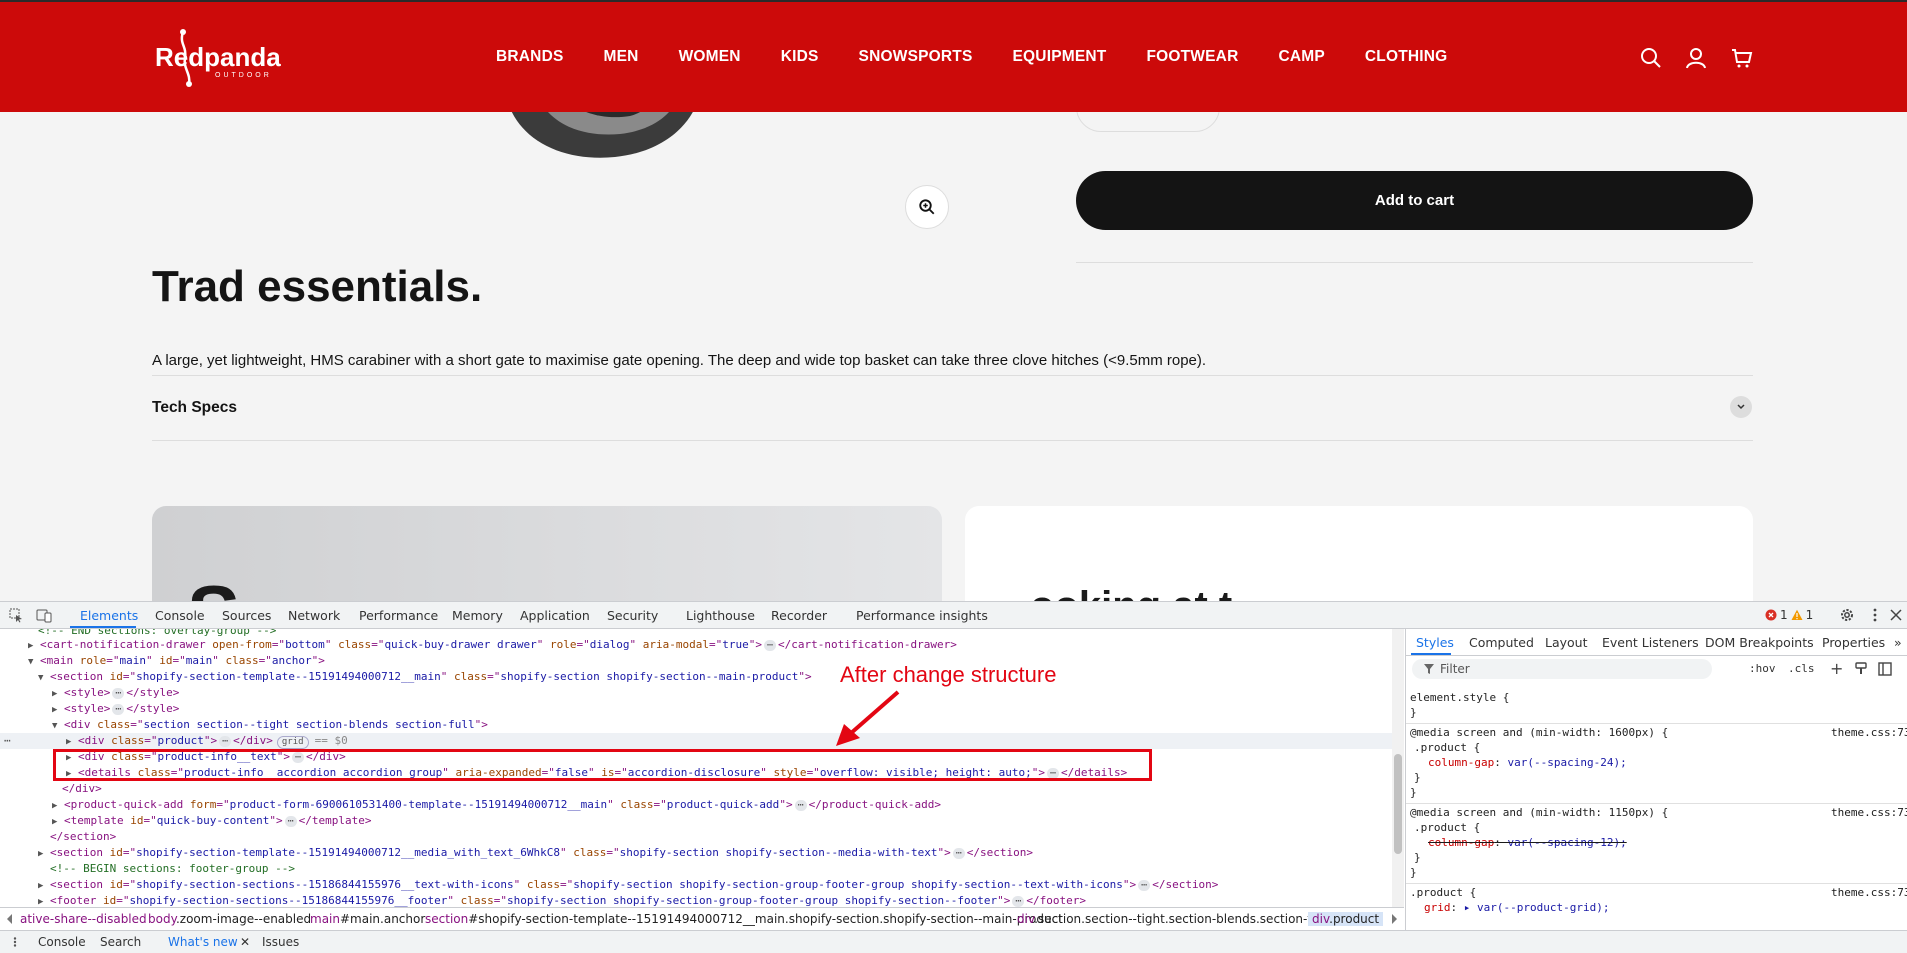  I want to click on paint-icon, so click(1861, 669).